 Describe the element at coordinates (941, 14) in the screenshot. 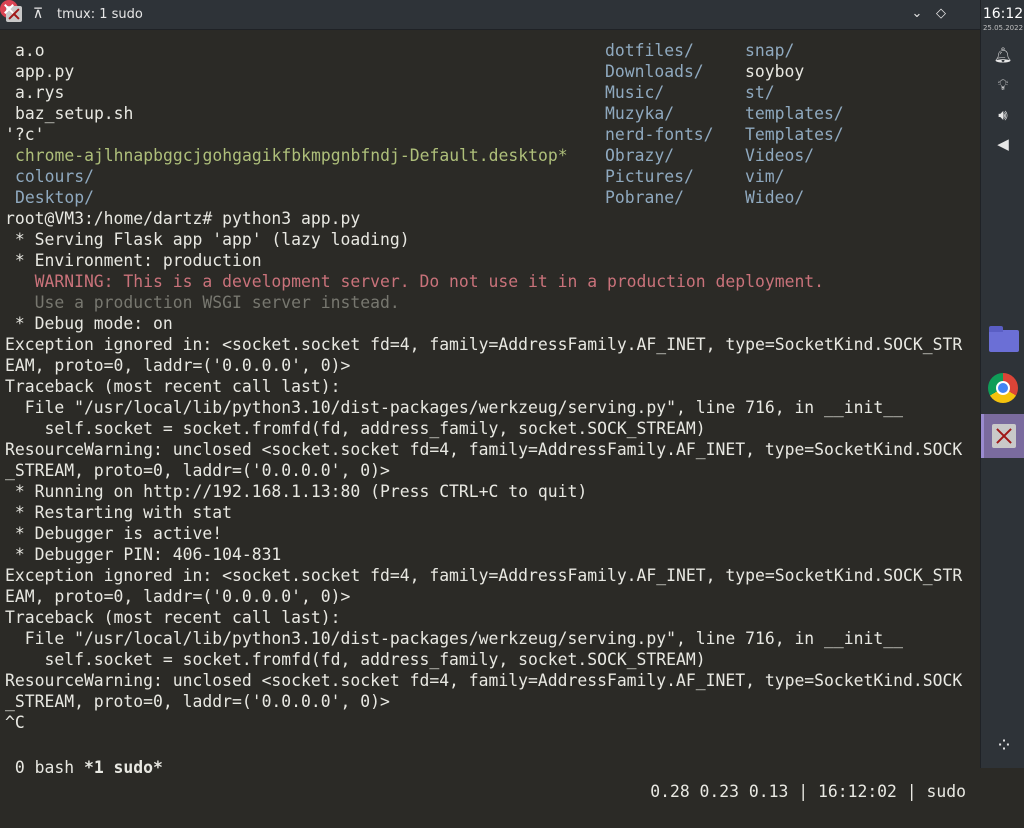

I see `maximize-icon: ◇` at that location.